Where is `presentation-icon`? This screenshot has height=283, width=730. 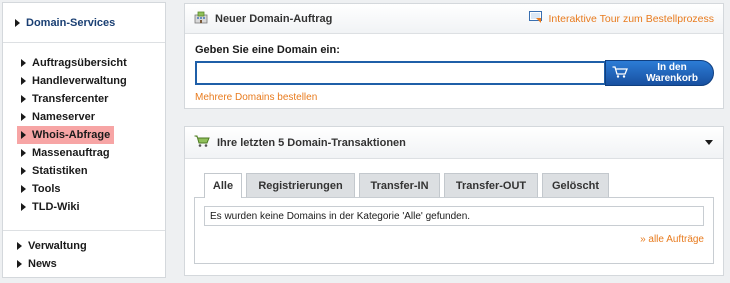 presentation-icon is located at coordinates (538, 18).